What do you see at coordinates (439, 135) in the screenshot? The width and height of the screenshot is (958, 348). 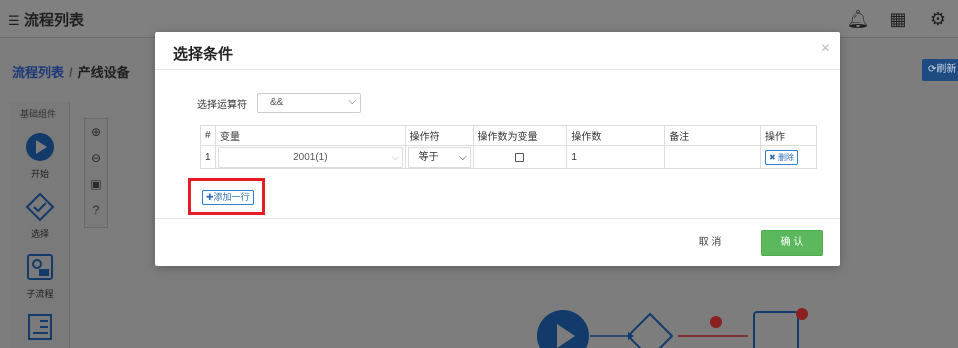 I see `column-header: 操作符` at bounding box center [439, 135].